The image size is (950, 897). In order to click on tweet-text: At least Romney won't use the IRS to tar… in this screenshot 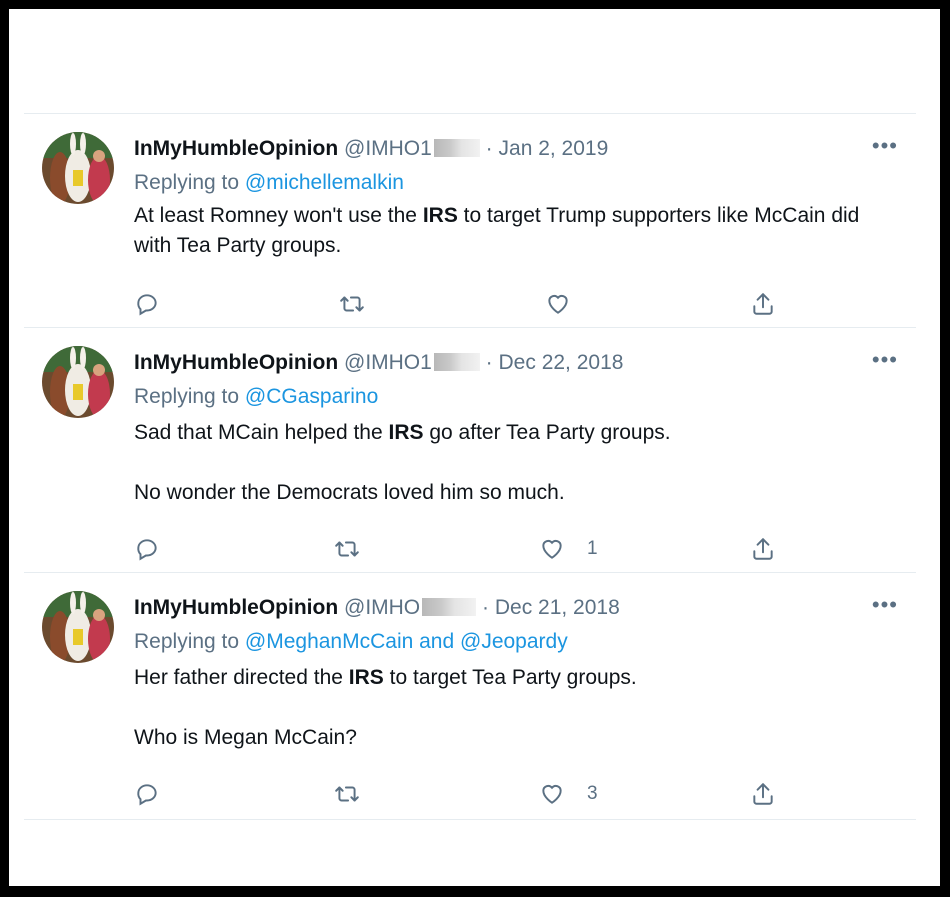, I will do `click(514, 231)`.